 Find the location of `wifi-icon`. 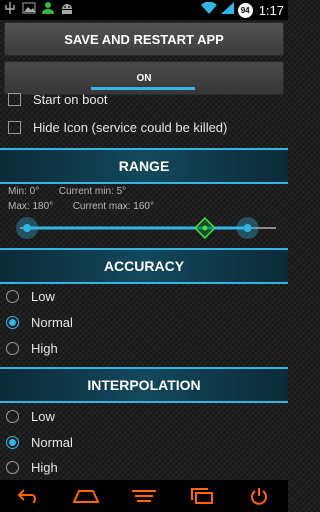

wifi-icon is located at coordinates (208, 10).